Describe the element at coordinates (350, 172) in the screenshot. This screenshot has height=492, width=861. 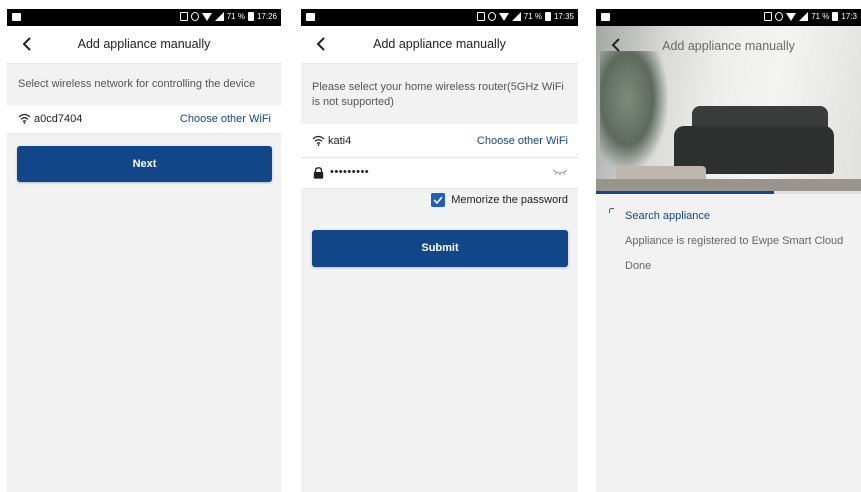
I see `password-value: •••••••••` at that location.